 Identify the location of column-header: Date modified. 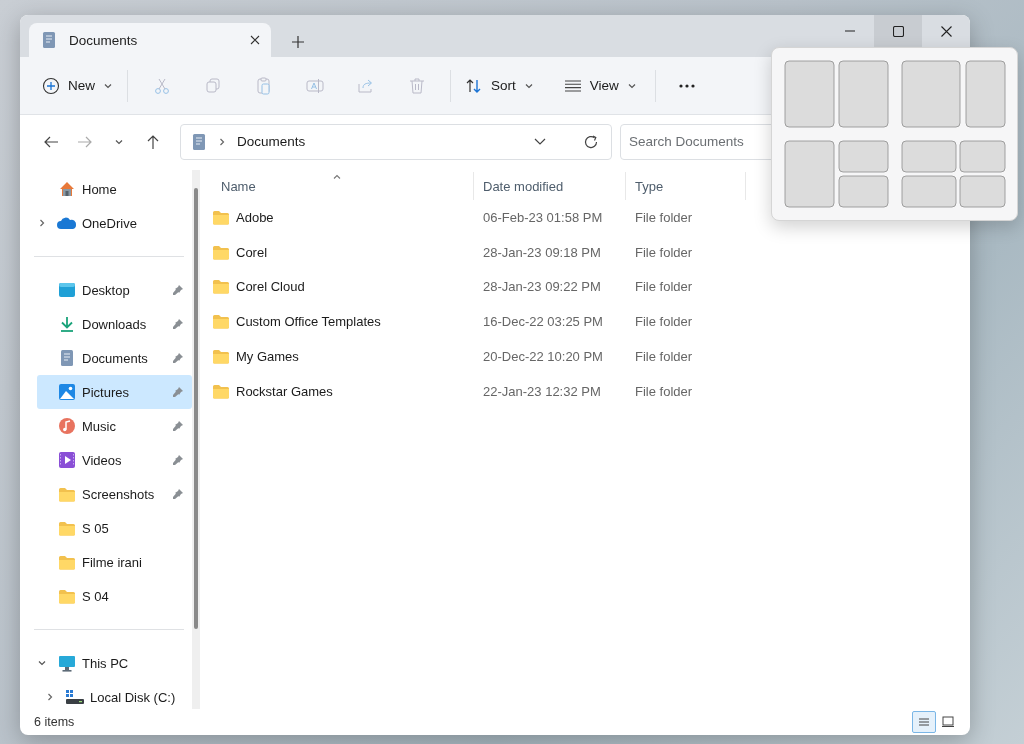
(550, 186).